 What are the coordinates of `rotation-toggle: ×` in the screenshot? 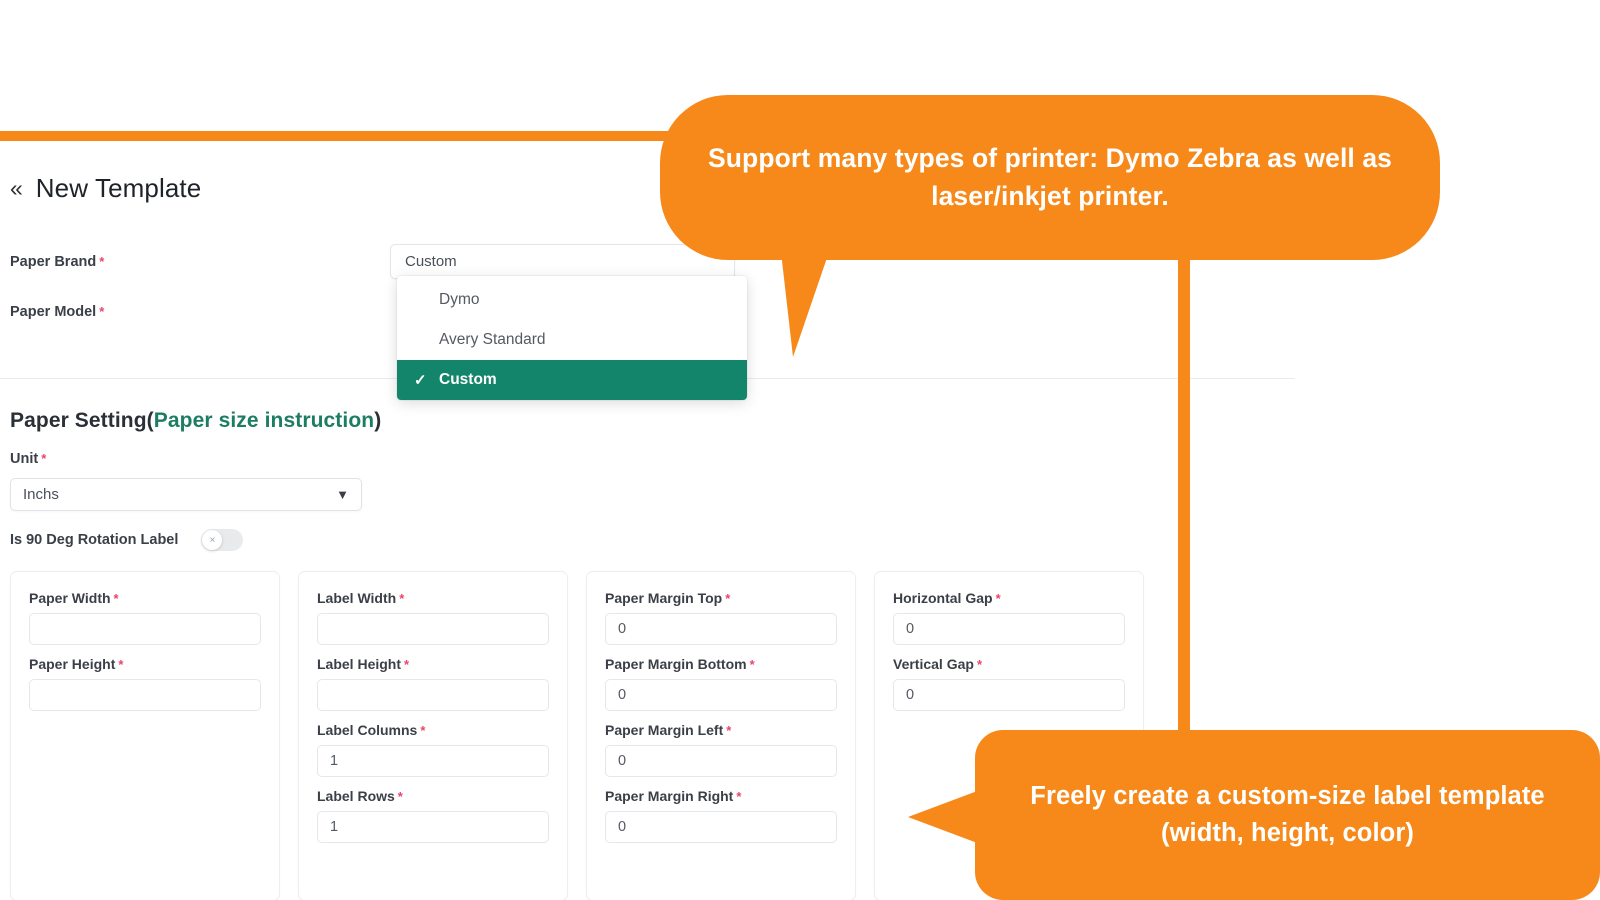 It's located at (222, 540).